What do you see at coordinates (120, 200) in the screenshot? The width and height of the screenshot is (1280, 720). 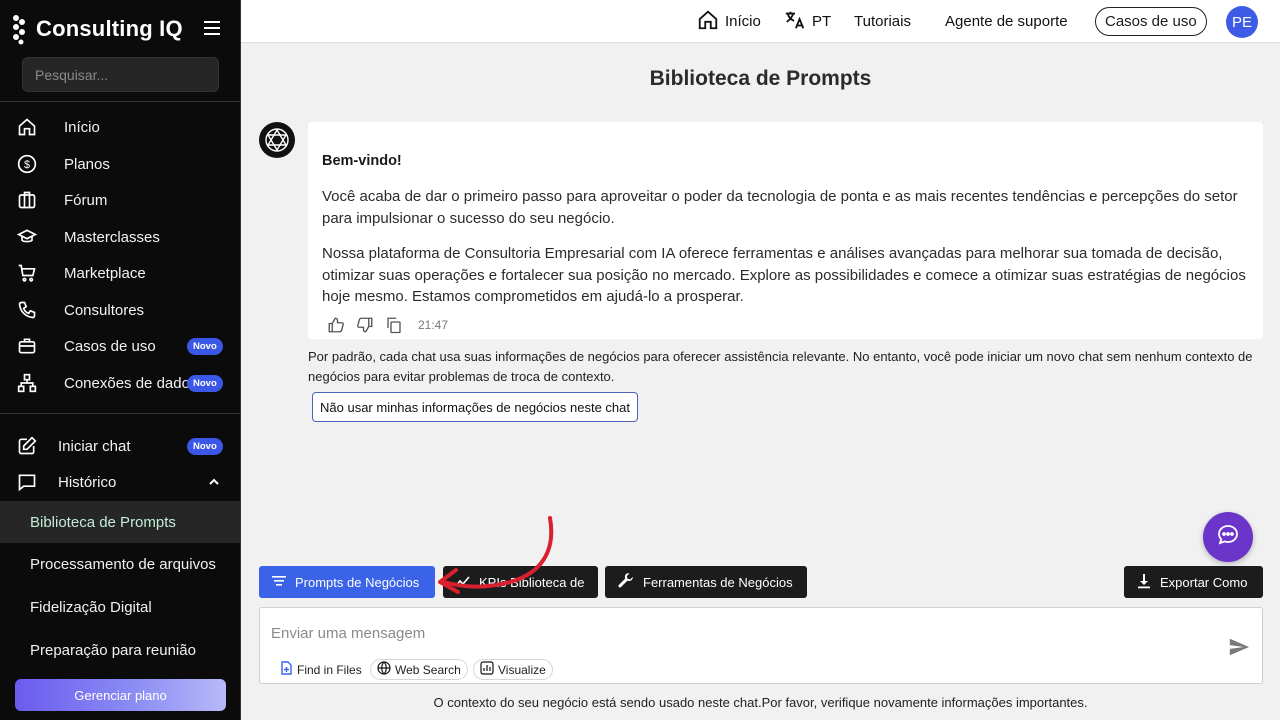 I see `sidebar-item-forum: Fórum` at bounding box center [120, 200].